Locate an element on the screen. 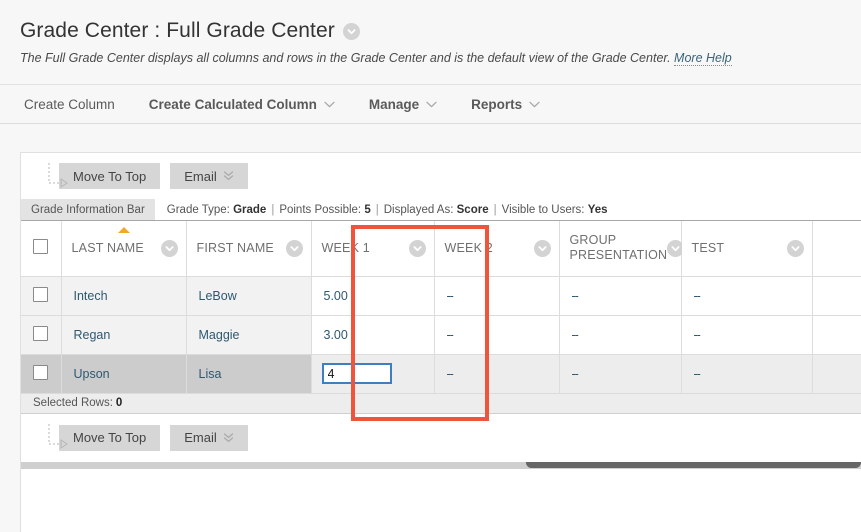 Image resolution: width=861 pixels, height=532 pixels. column-header-label: WEEK 1 is located at coordinates (345, 247).